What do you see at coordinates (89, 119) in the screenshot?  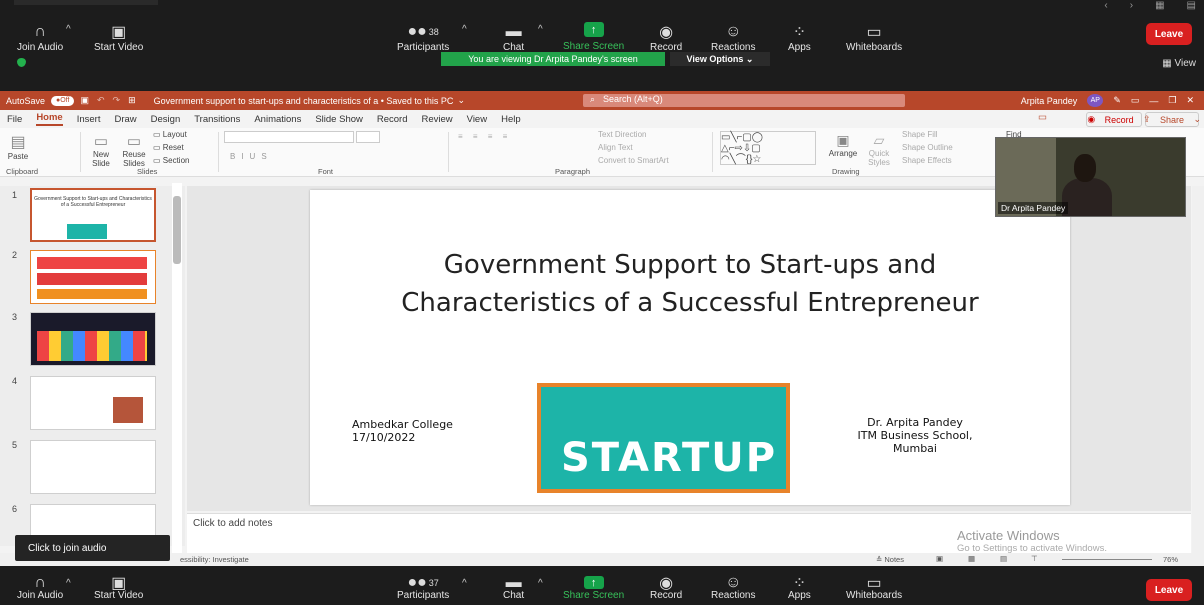 I see `tab-insert: Insert` at bounding box center [89, 119].